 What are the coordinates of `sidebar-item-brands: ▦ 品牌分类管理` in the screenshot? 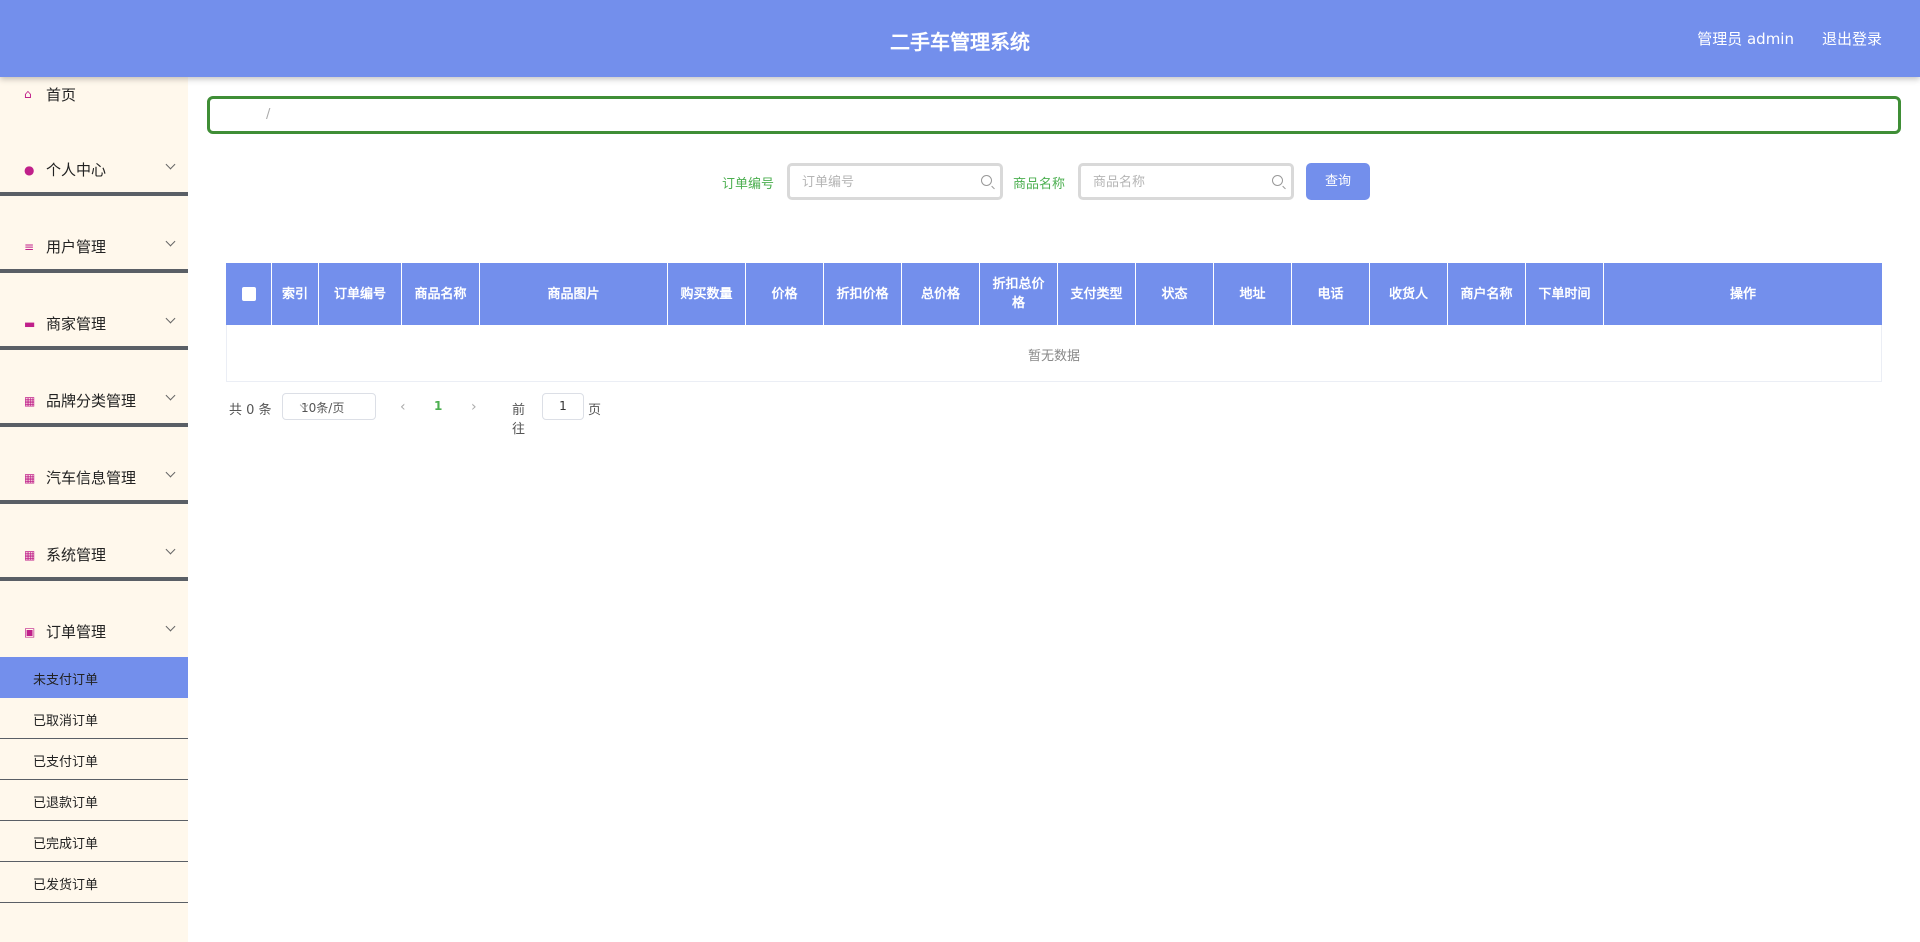 It's located at (94, 400).